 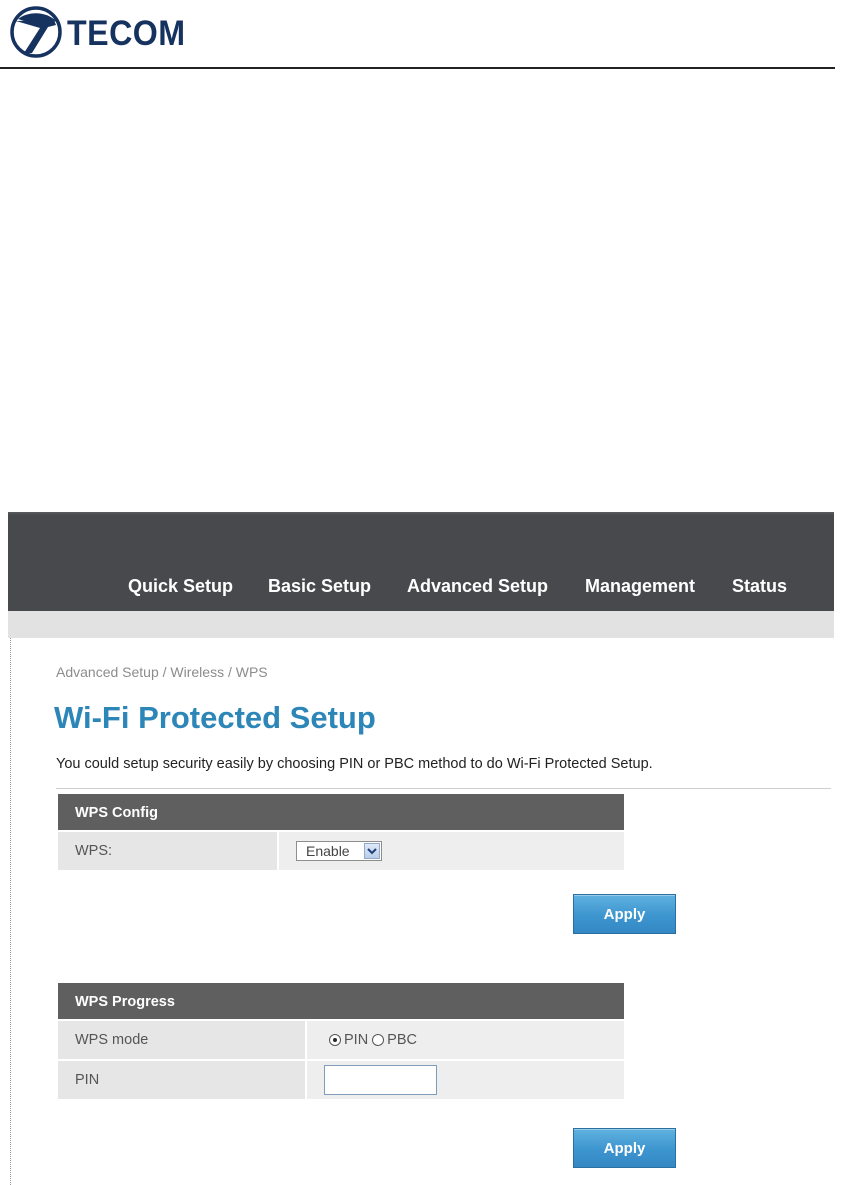 What do you see at coordinates (341, 1001) in the screenshot?
I see `wps-progress-heading: WPS Progress` at bounding box center [341, 1001].